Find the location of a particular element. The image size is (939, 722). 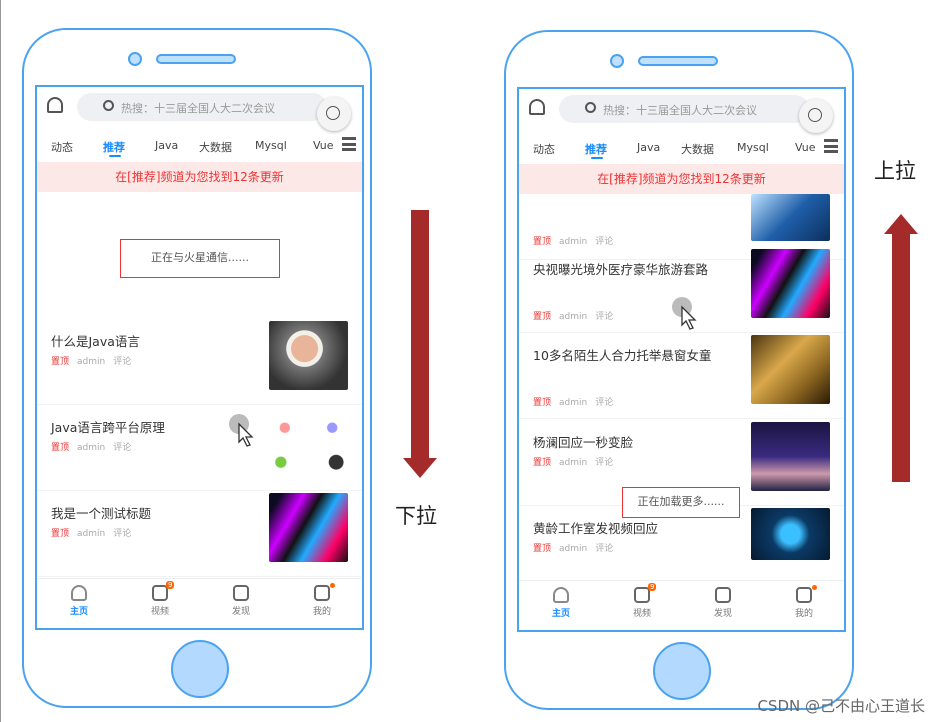

pull-down-label: 下拉 is located at coordinates (416, 516).